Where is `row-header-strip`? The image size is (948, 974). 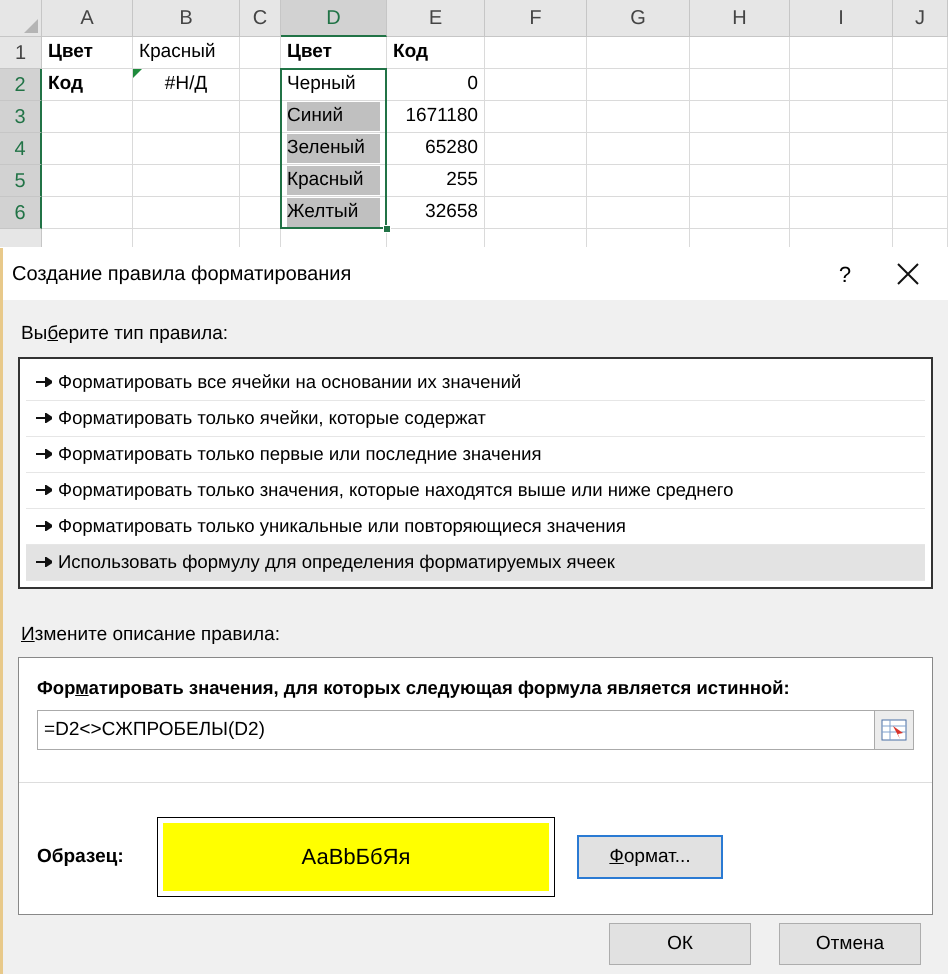 row-header-strip is located at coordinates (21, 238).